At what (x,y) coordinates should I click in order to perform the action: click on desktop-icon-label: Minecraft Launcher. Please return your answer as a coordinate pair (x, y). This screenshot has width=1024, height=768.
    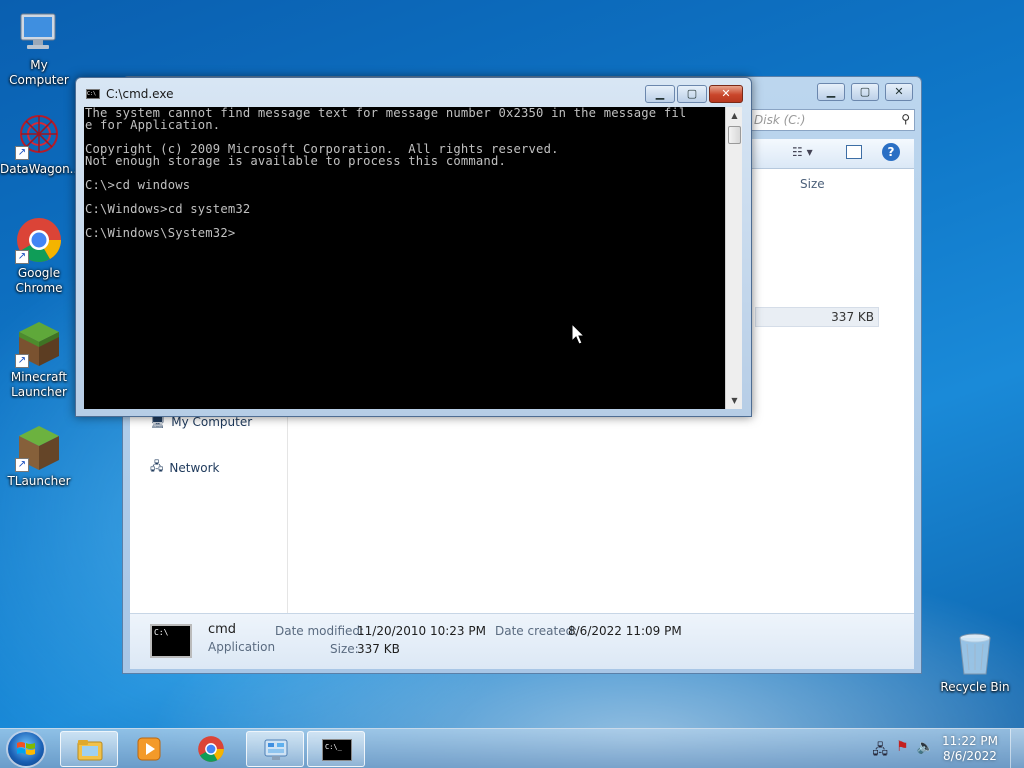
    Looking at the image, I should click on (39, 384).